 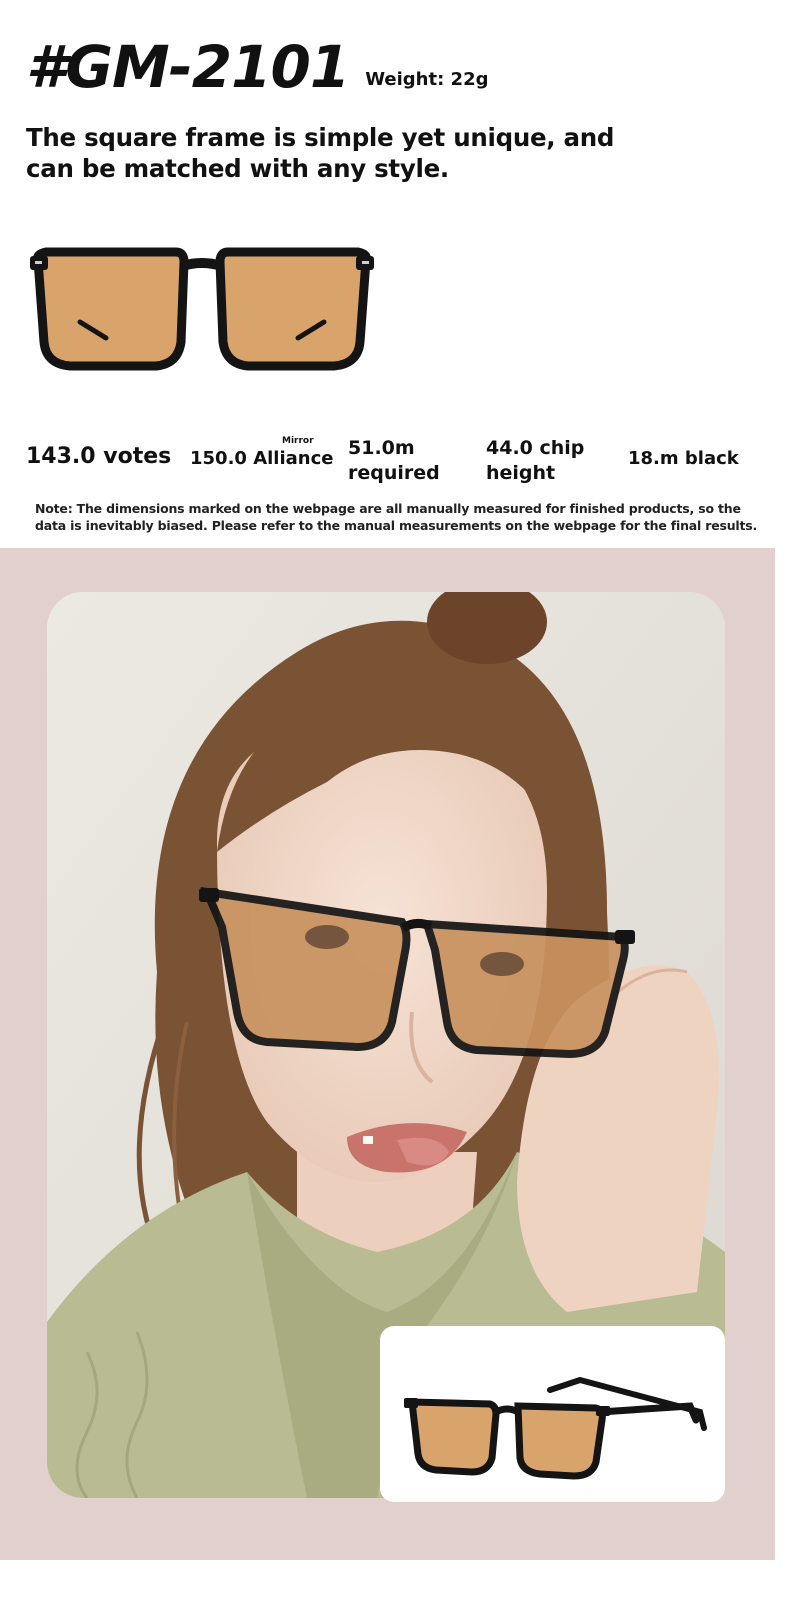 I want to click on spec-required: 51.0m required, so click(x=394, y=461).